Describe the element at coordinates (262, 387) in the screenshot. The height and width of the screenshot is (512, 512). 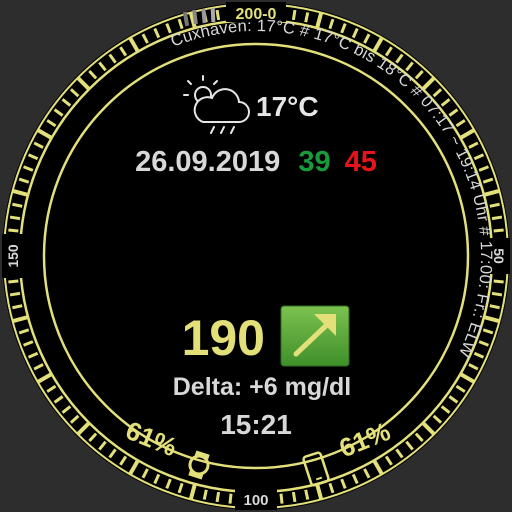
I see `glucose-delta: Delta: +6 mg/dl` at that location.